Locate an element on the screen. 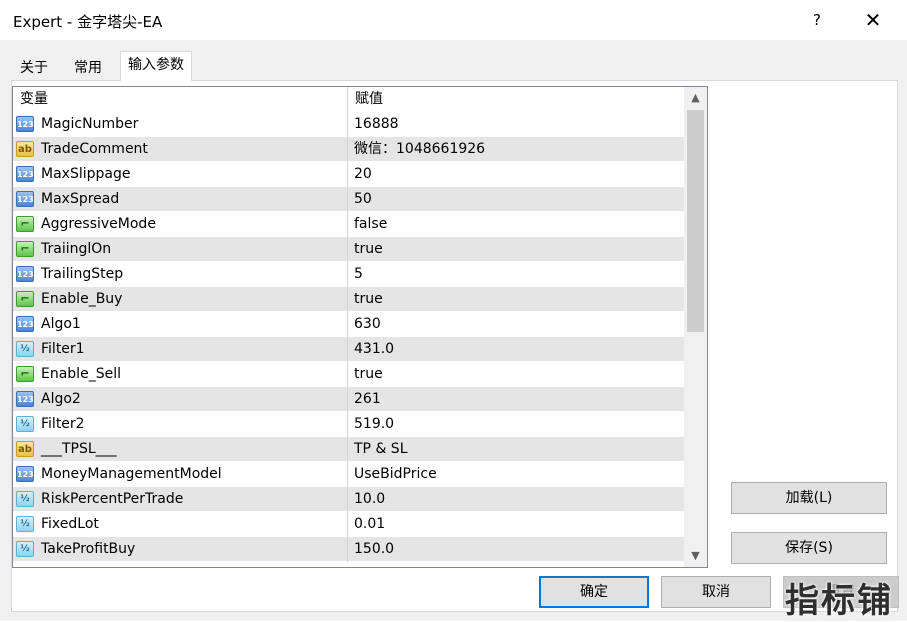  variable-name: TakeProfitBuy is located at coordinates (88, 549).